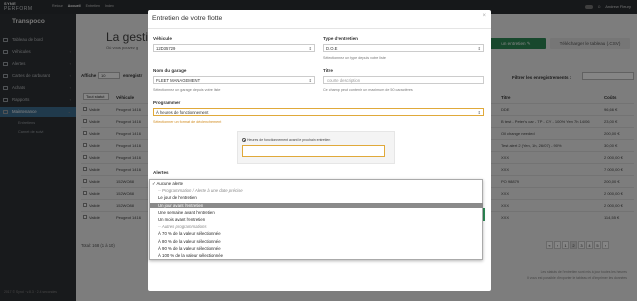  What do you see at coordinates (162, 38) in the screenshot?
I see `vehicle-label: Véhicule` at bounding box center [162, 38].